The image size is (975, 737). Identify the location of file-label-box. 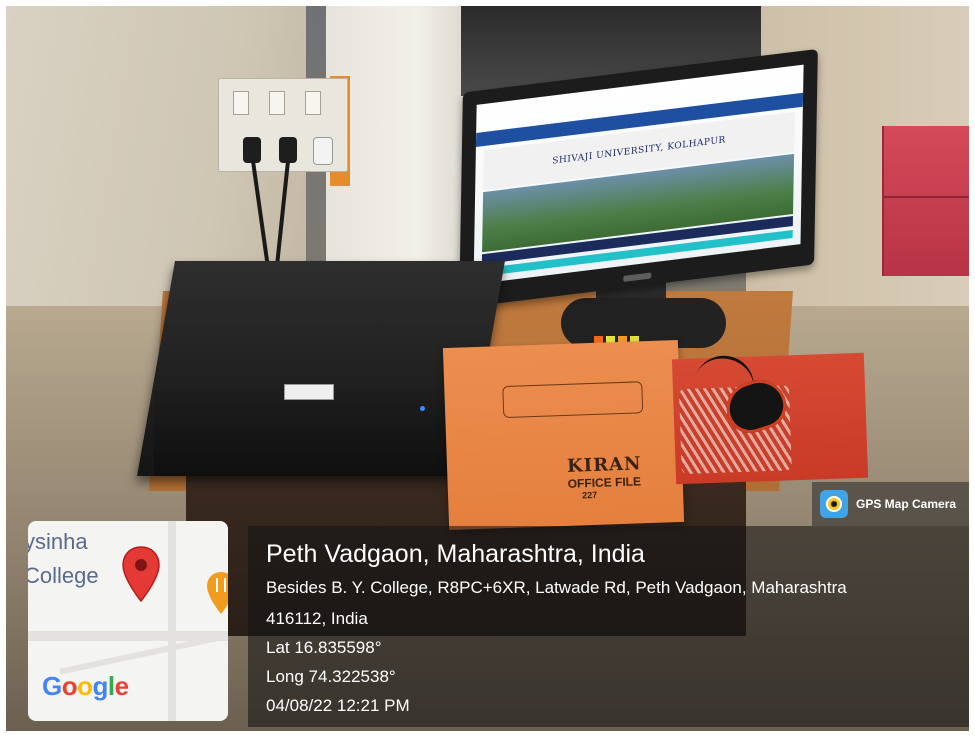
(573, 400).